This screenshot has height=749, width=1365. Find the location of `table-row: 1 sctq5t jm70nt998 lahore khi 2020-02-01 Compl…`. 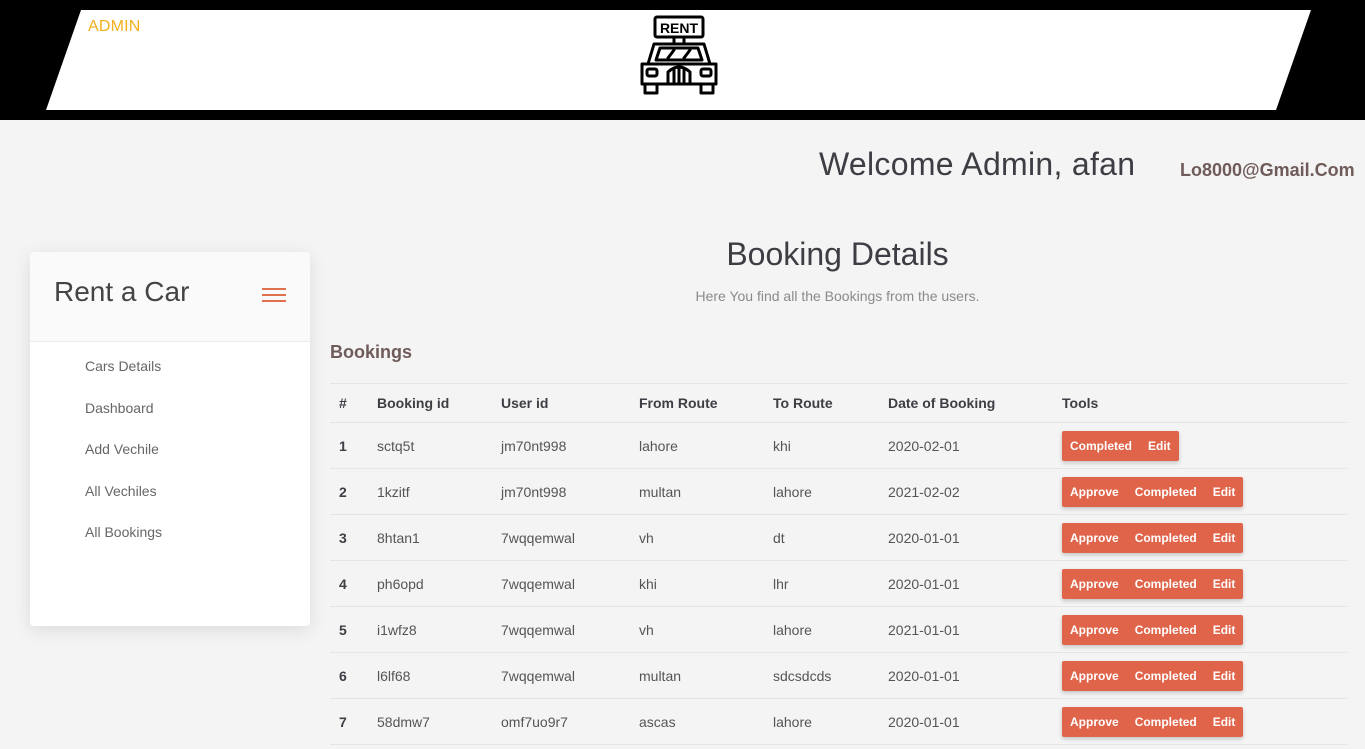

table-row: 1 sctq5t jm70nt998 lahore khi 2020-02-01 Compl… is located at coordinates (838, 445).